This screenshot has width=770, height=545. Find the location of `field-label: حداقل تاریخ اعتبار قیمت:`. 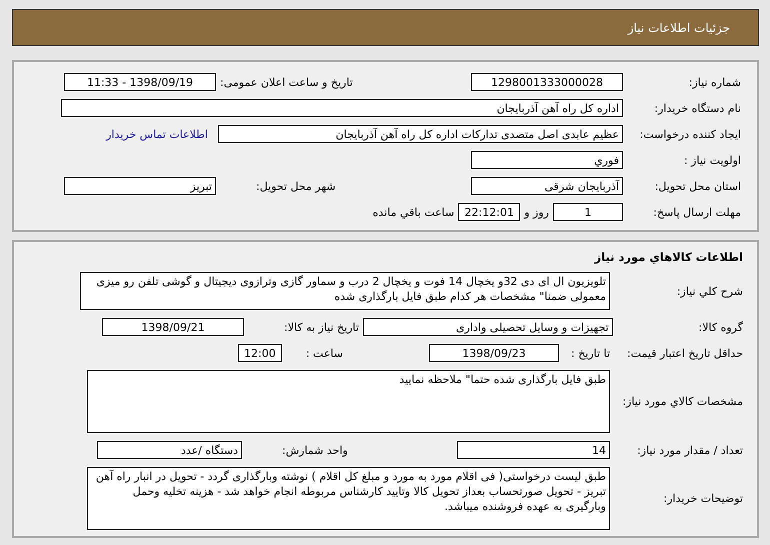

field-label: حداقل تاریخ اعتبار قیمت: is located at coordinates (685, 353).